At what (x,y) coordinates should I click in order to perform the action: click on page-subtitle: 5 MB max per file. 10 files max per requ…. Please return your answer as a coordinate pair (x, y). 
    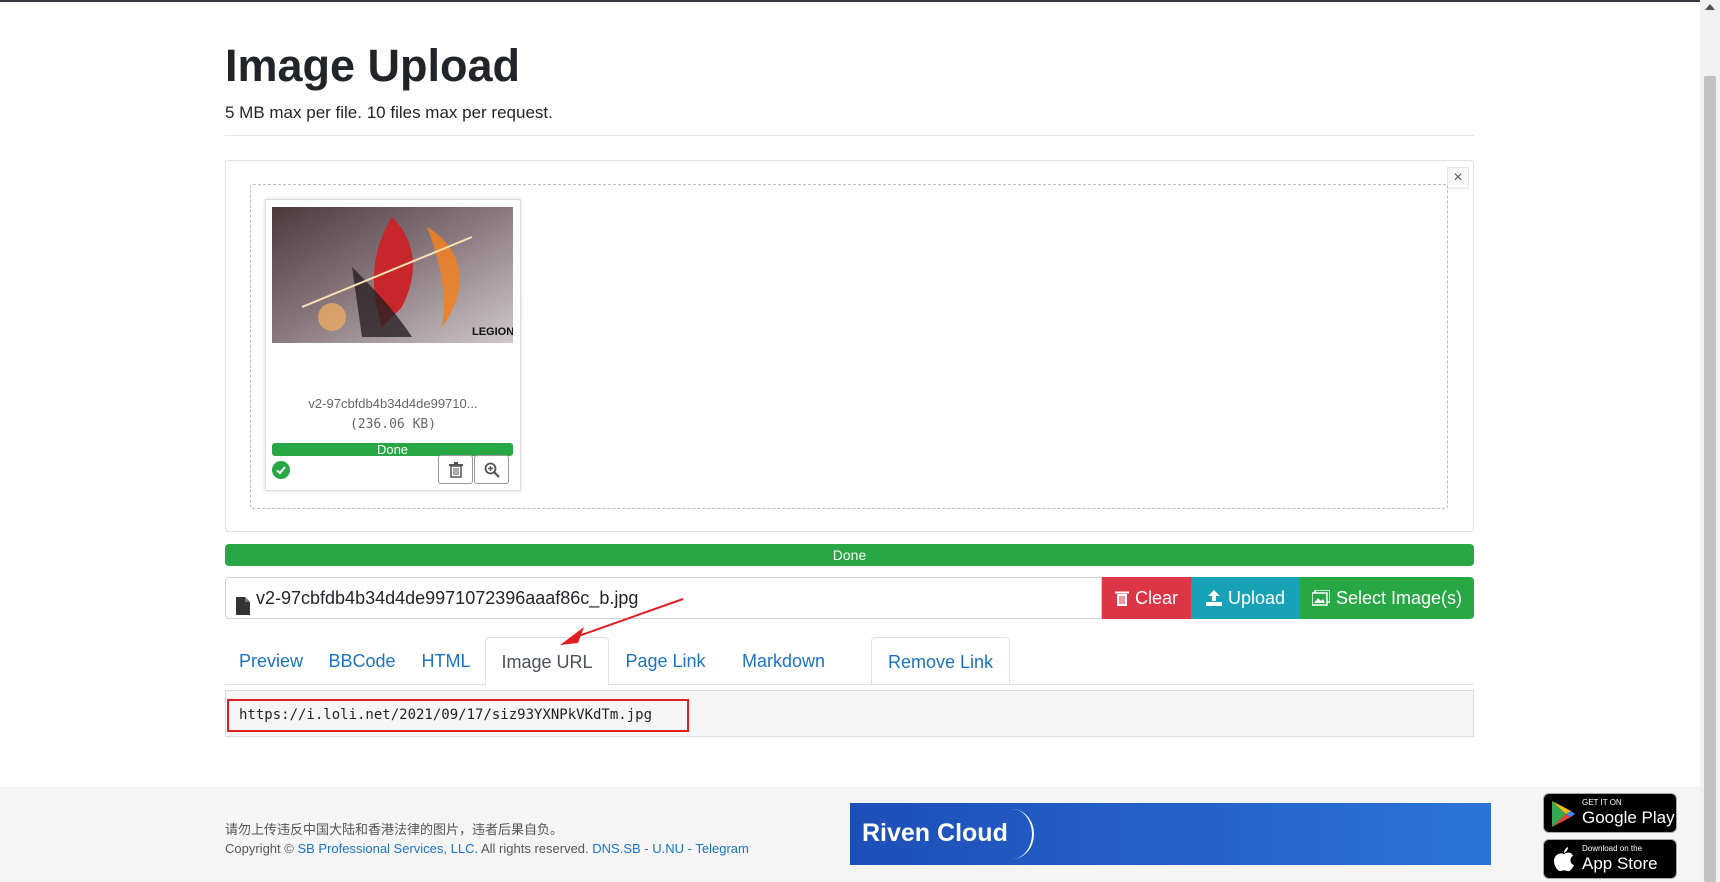
    Looking at the image, I should click on (389, 112).